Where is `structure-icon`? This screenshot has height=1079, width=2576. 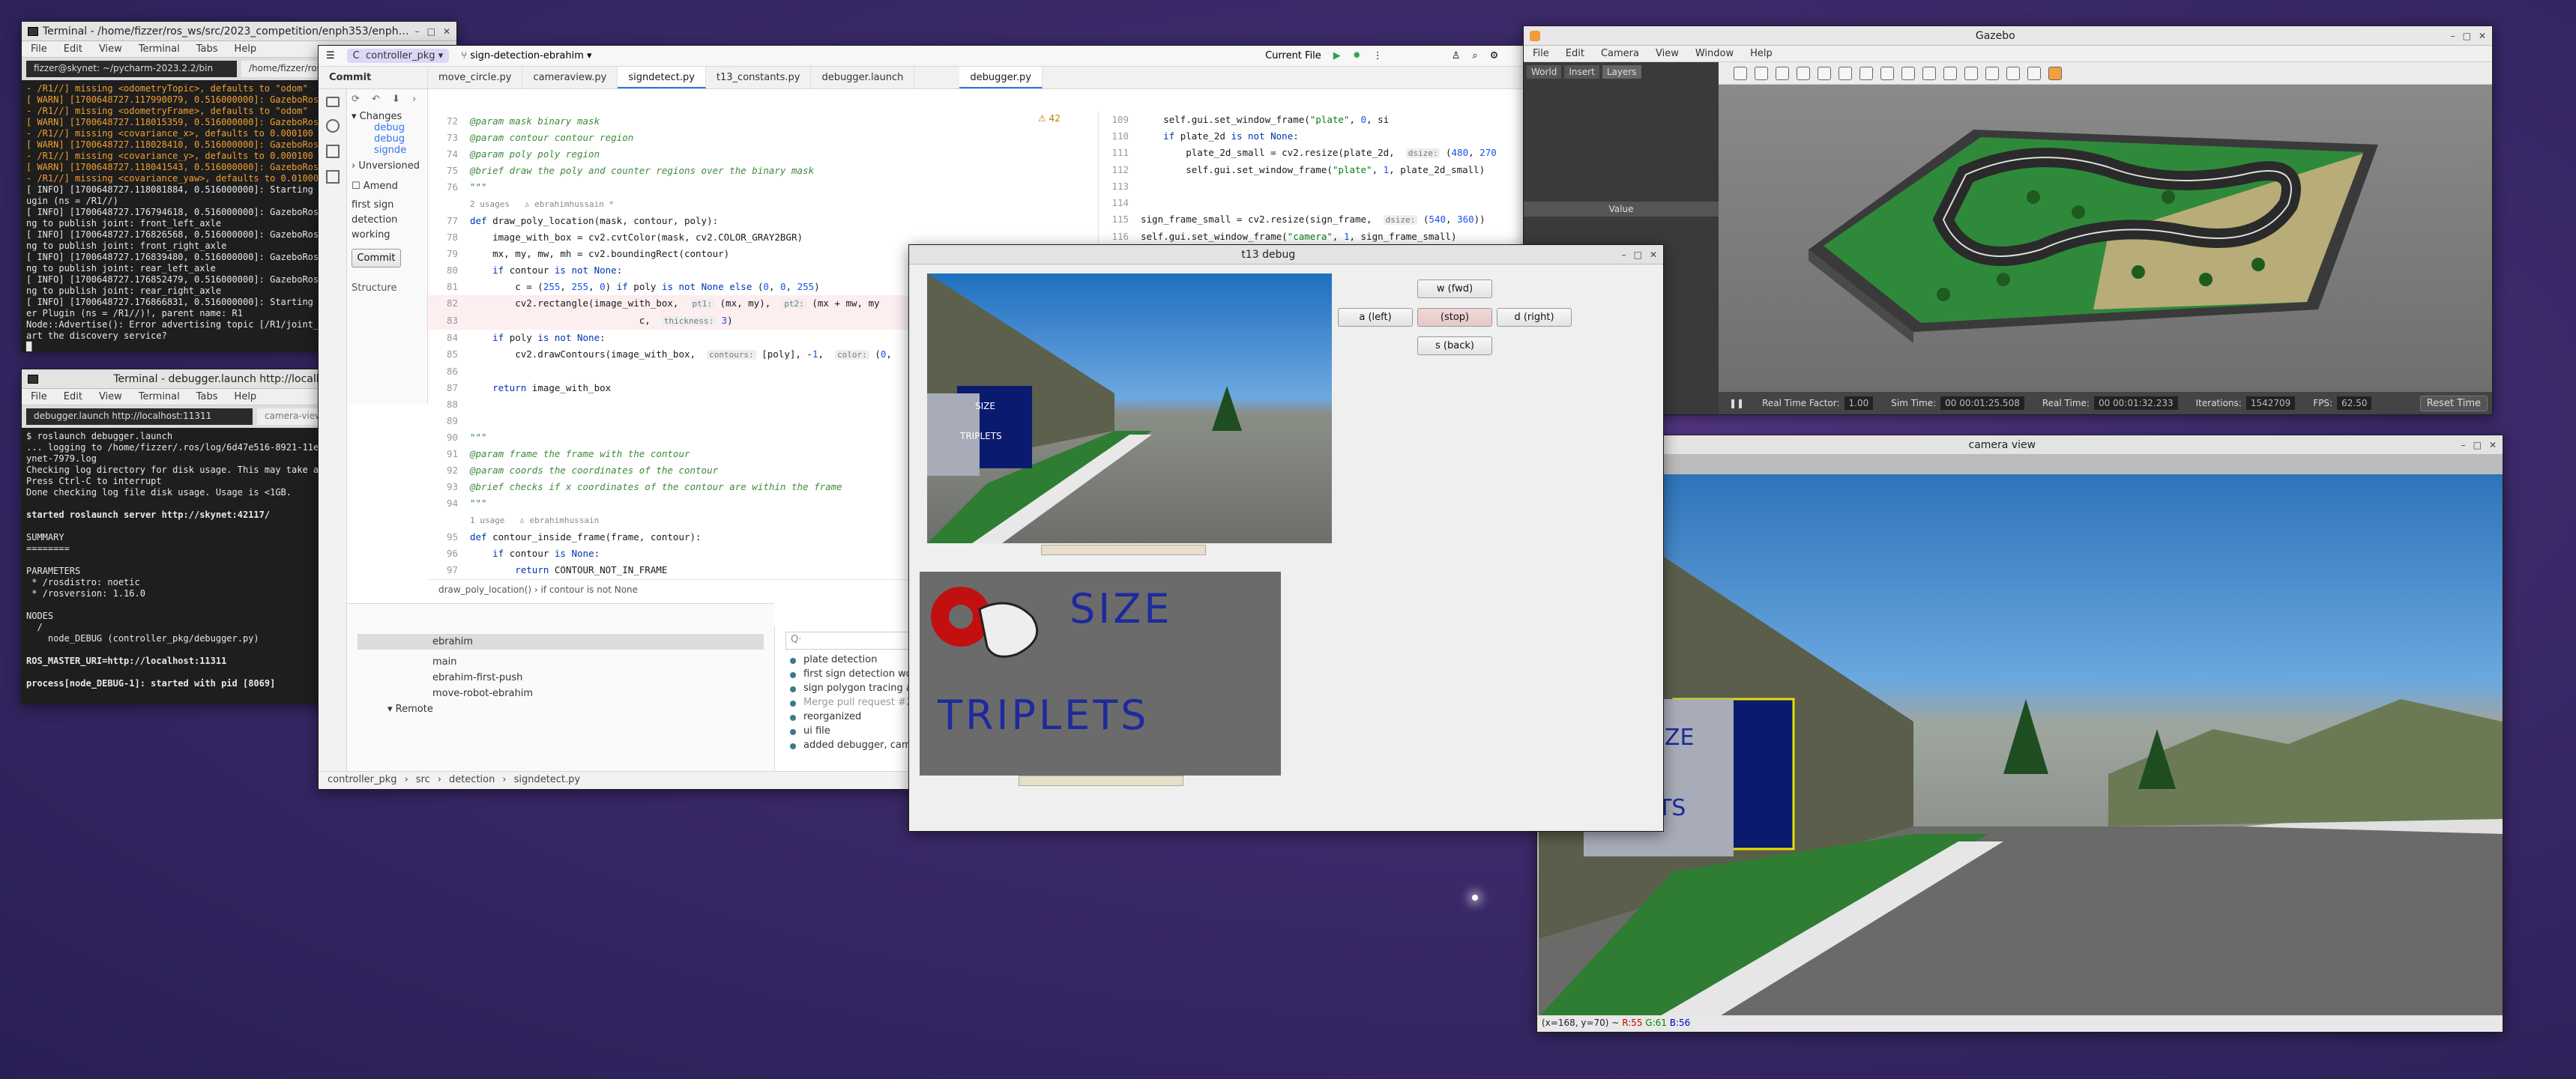
structure-icon is located at coordinates (333, 177).